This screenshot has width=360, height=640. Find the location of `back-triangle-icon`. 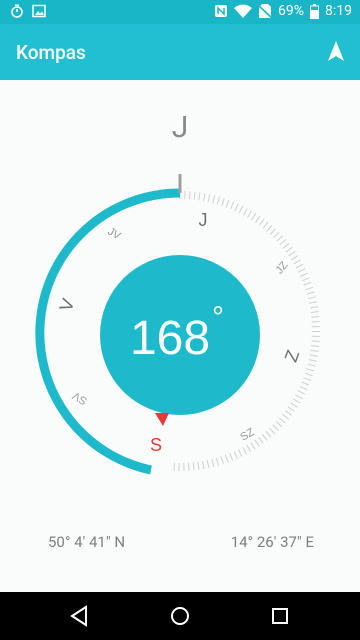

back-triangle-icon is located at coordinates (80, 616).